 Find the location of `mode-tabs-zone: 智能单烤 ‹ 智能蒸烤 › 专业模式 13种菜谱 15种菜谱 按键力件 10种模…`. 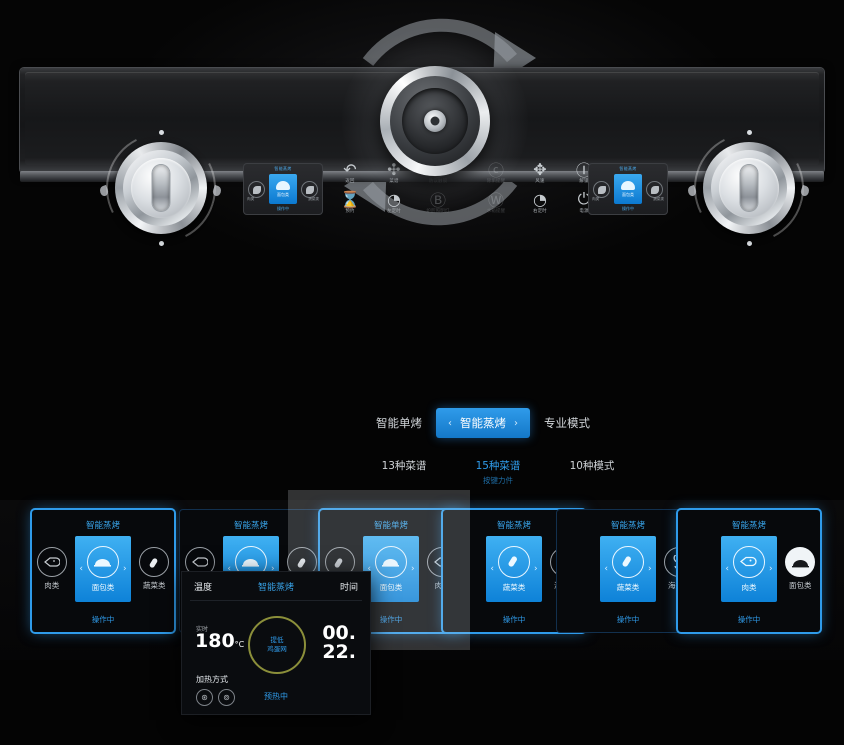

mode-tabs-zone: 智能单烤 ‹ 智能蒸烤 › 专业模式 13种菜谱 15种菜谱 按键力件 10种模… is located at coordinates (422, 445).